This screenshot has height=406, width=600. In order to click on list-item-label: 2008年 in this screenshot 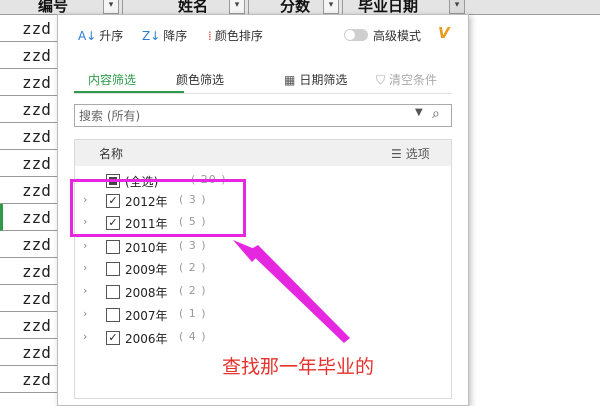, I will do `click(146, 293)`.